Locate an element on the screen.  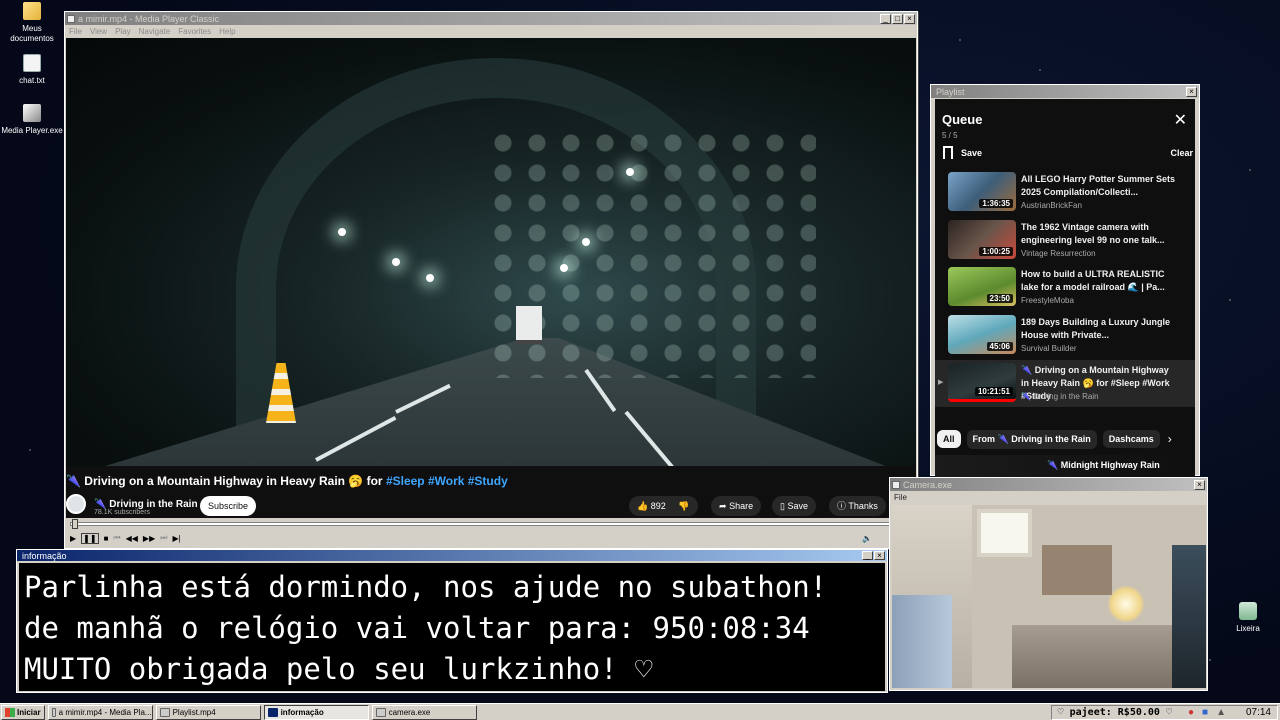
close-queue-icon: ✕ is located at coordinates (1180, 121).